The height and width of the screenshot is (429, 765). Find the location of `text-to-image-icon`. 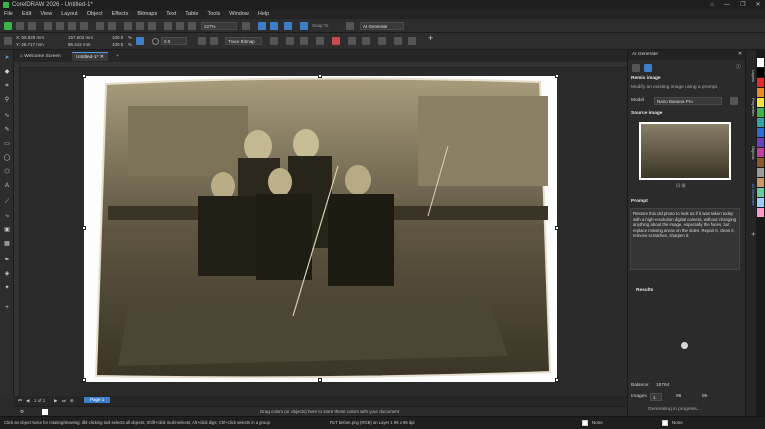

text-to-image-icon is located at coordinates (636, 68).